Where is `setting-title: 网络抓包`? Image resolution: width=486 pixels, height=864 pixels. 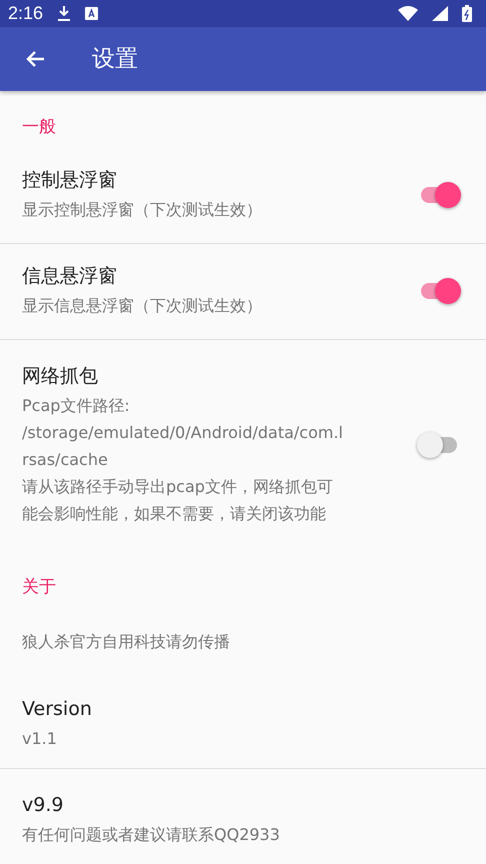 setting-title: 网络抓包 is located at coordinates (60, 376).